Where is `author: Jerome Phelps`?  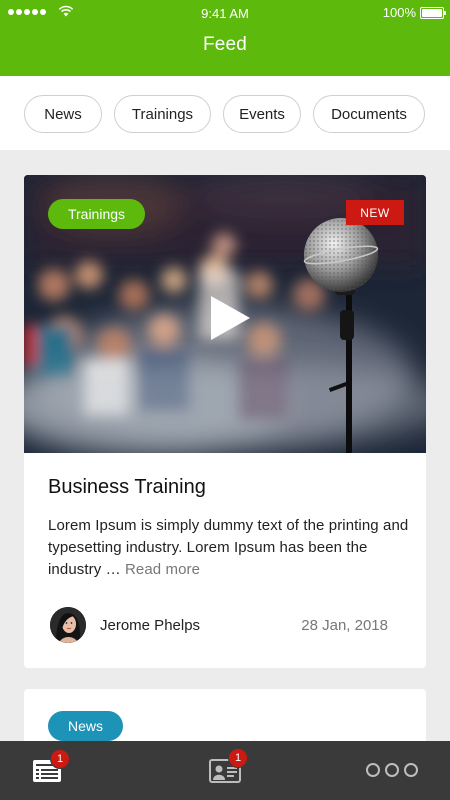 author: Jerome Phelps is located at coordinates (125, 625).